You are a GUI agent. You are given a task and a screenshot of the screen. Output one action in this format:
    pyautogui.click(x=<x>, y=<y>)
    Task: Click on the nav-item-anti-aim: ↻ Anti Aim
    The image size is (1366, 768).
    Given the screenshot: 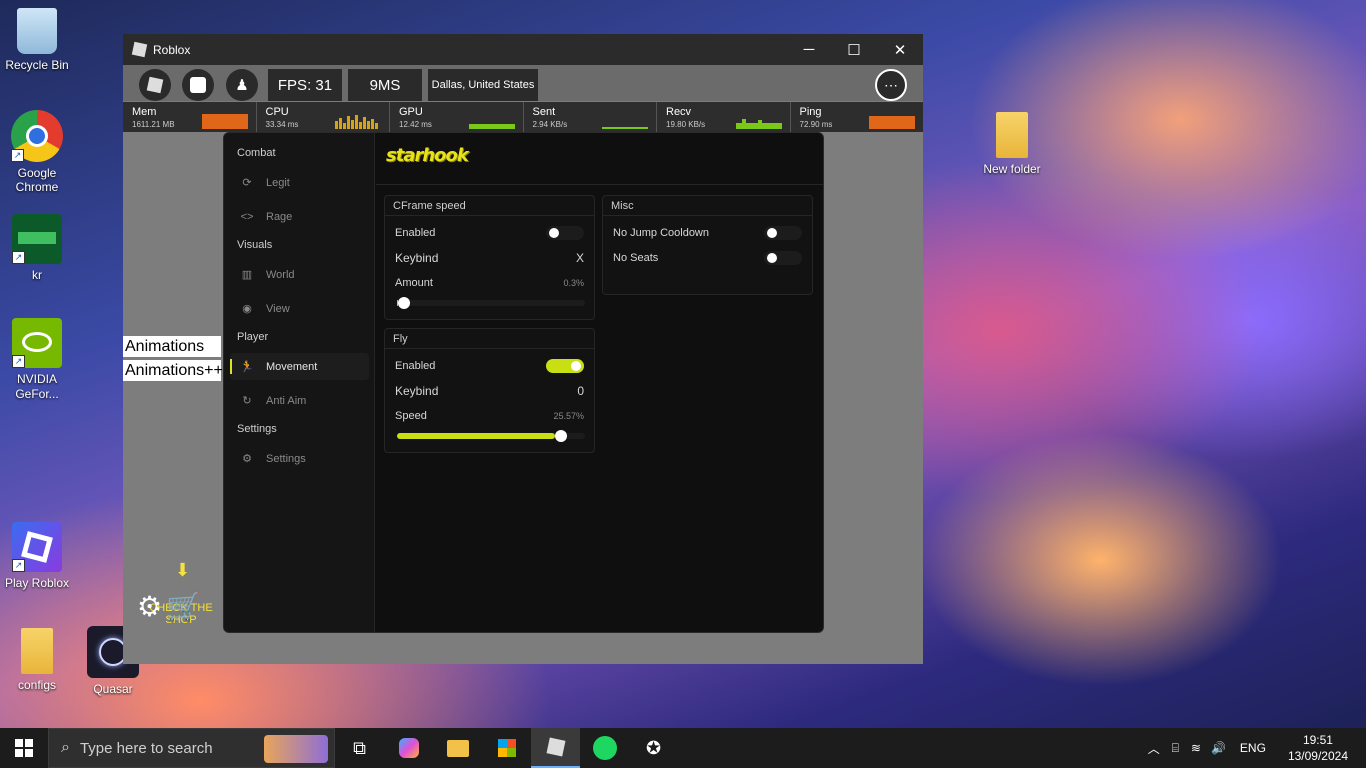 What is the action you would take?
    pyautogui.click(x=299, y=400)
    